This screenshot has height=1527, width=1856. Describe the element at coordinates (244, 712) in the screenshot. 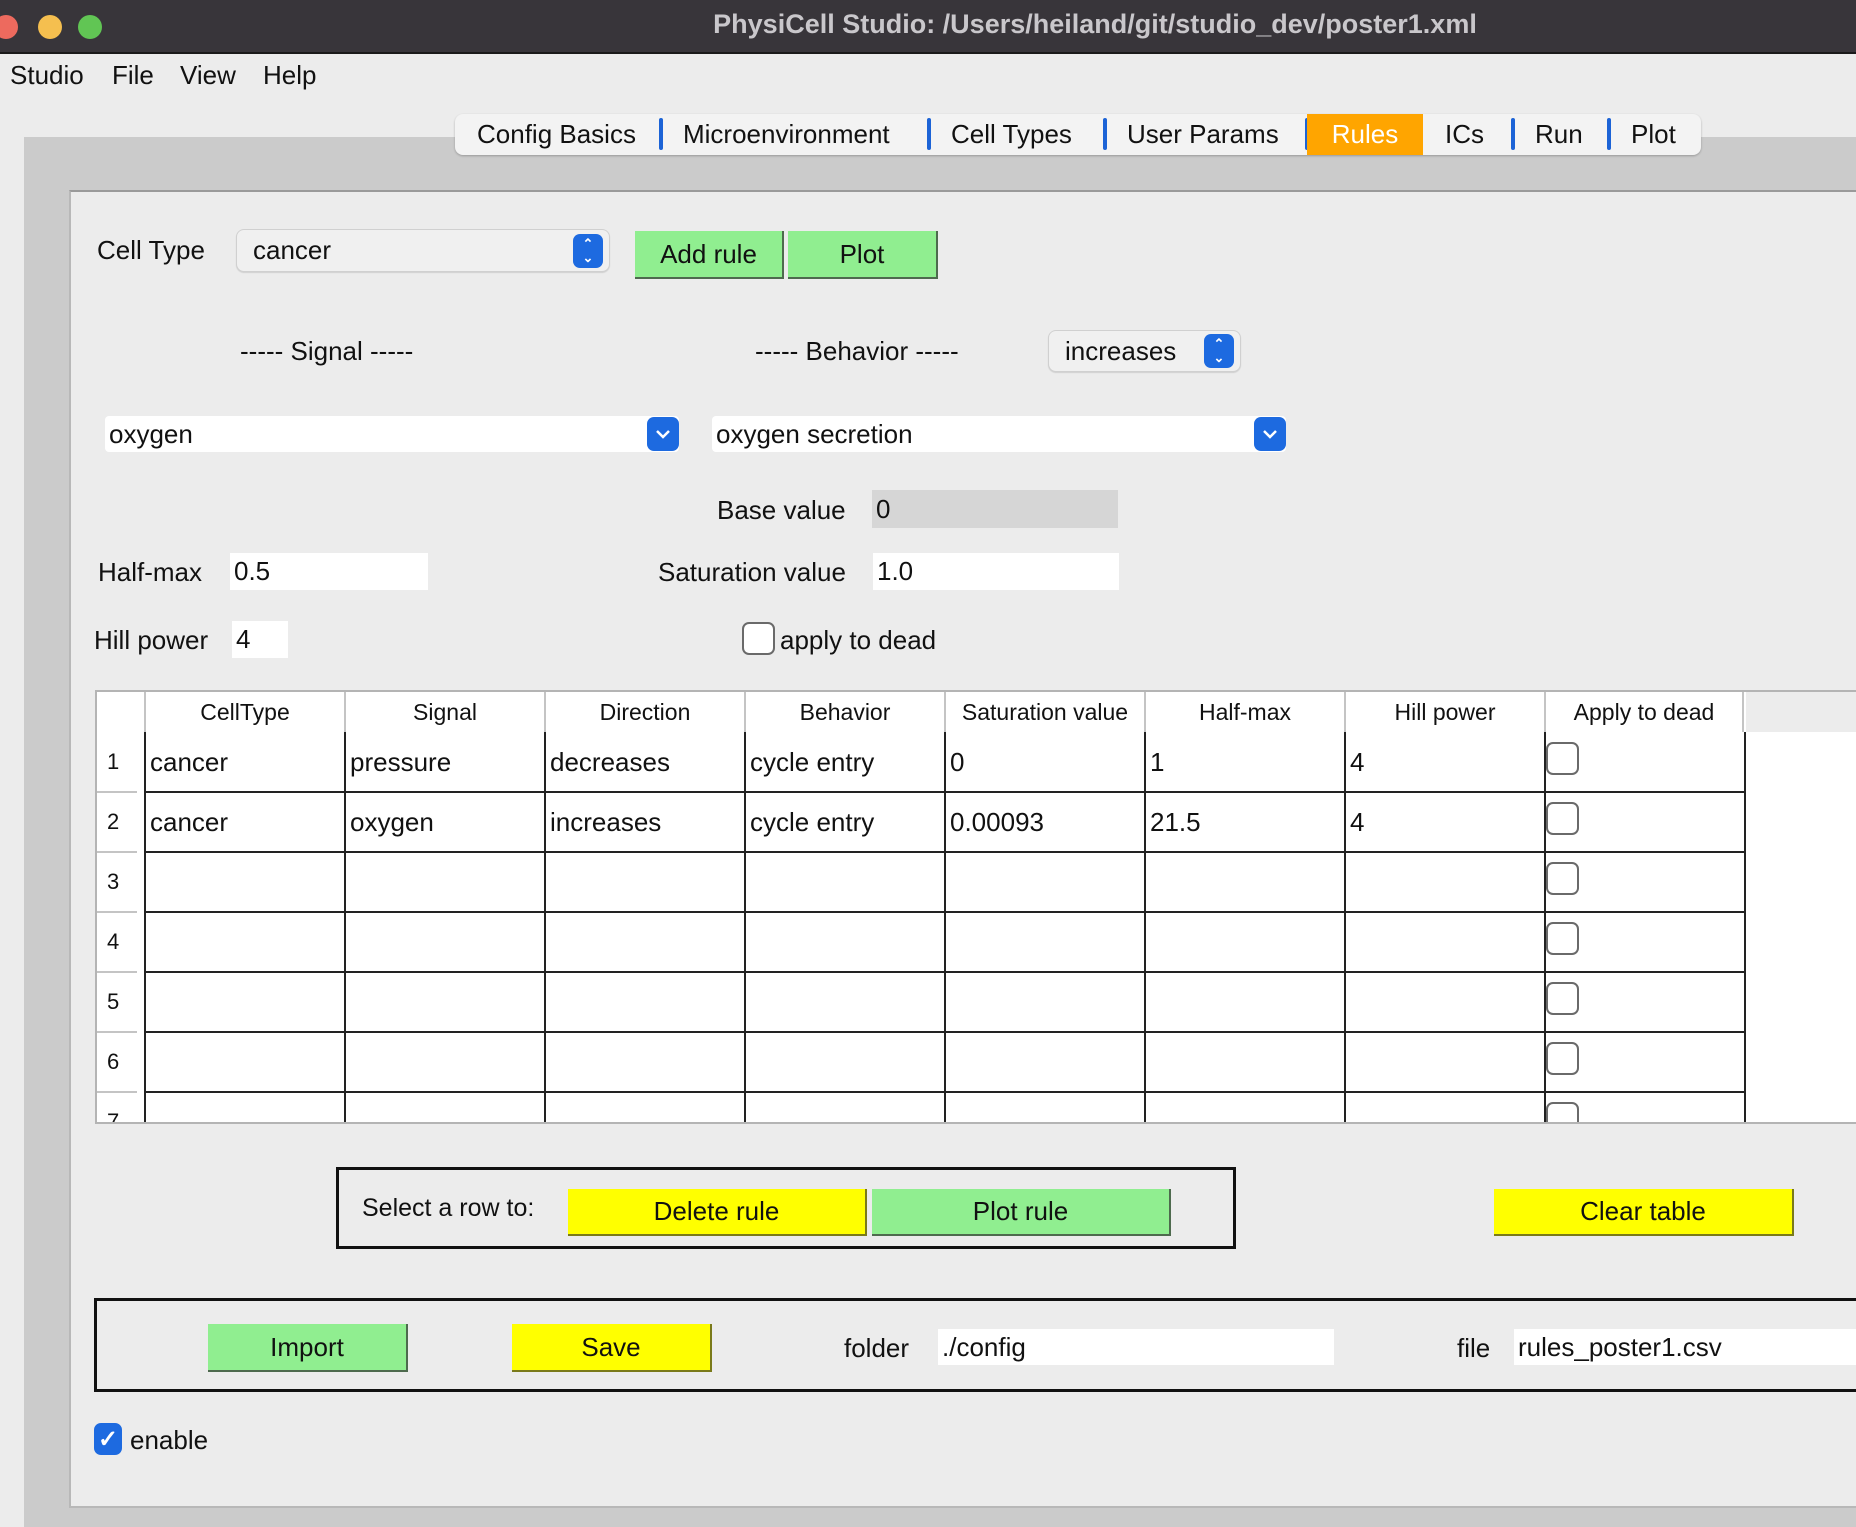

I see `column-header-celltype: CellType` at that location.